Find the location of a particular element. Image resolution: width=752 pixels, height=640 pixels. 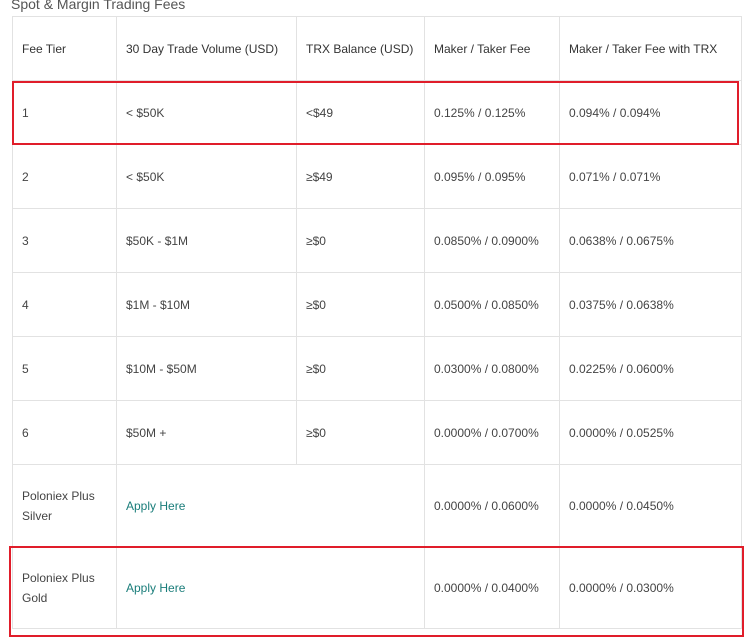

cell-tier: 6 is located at coordinates (64, 432).